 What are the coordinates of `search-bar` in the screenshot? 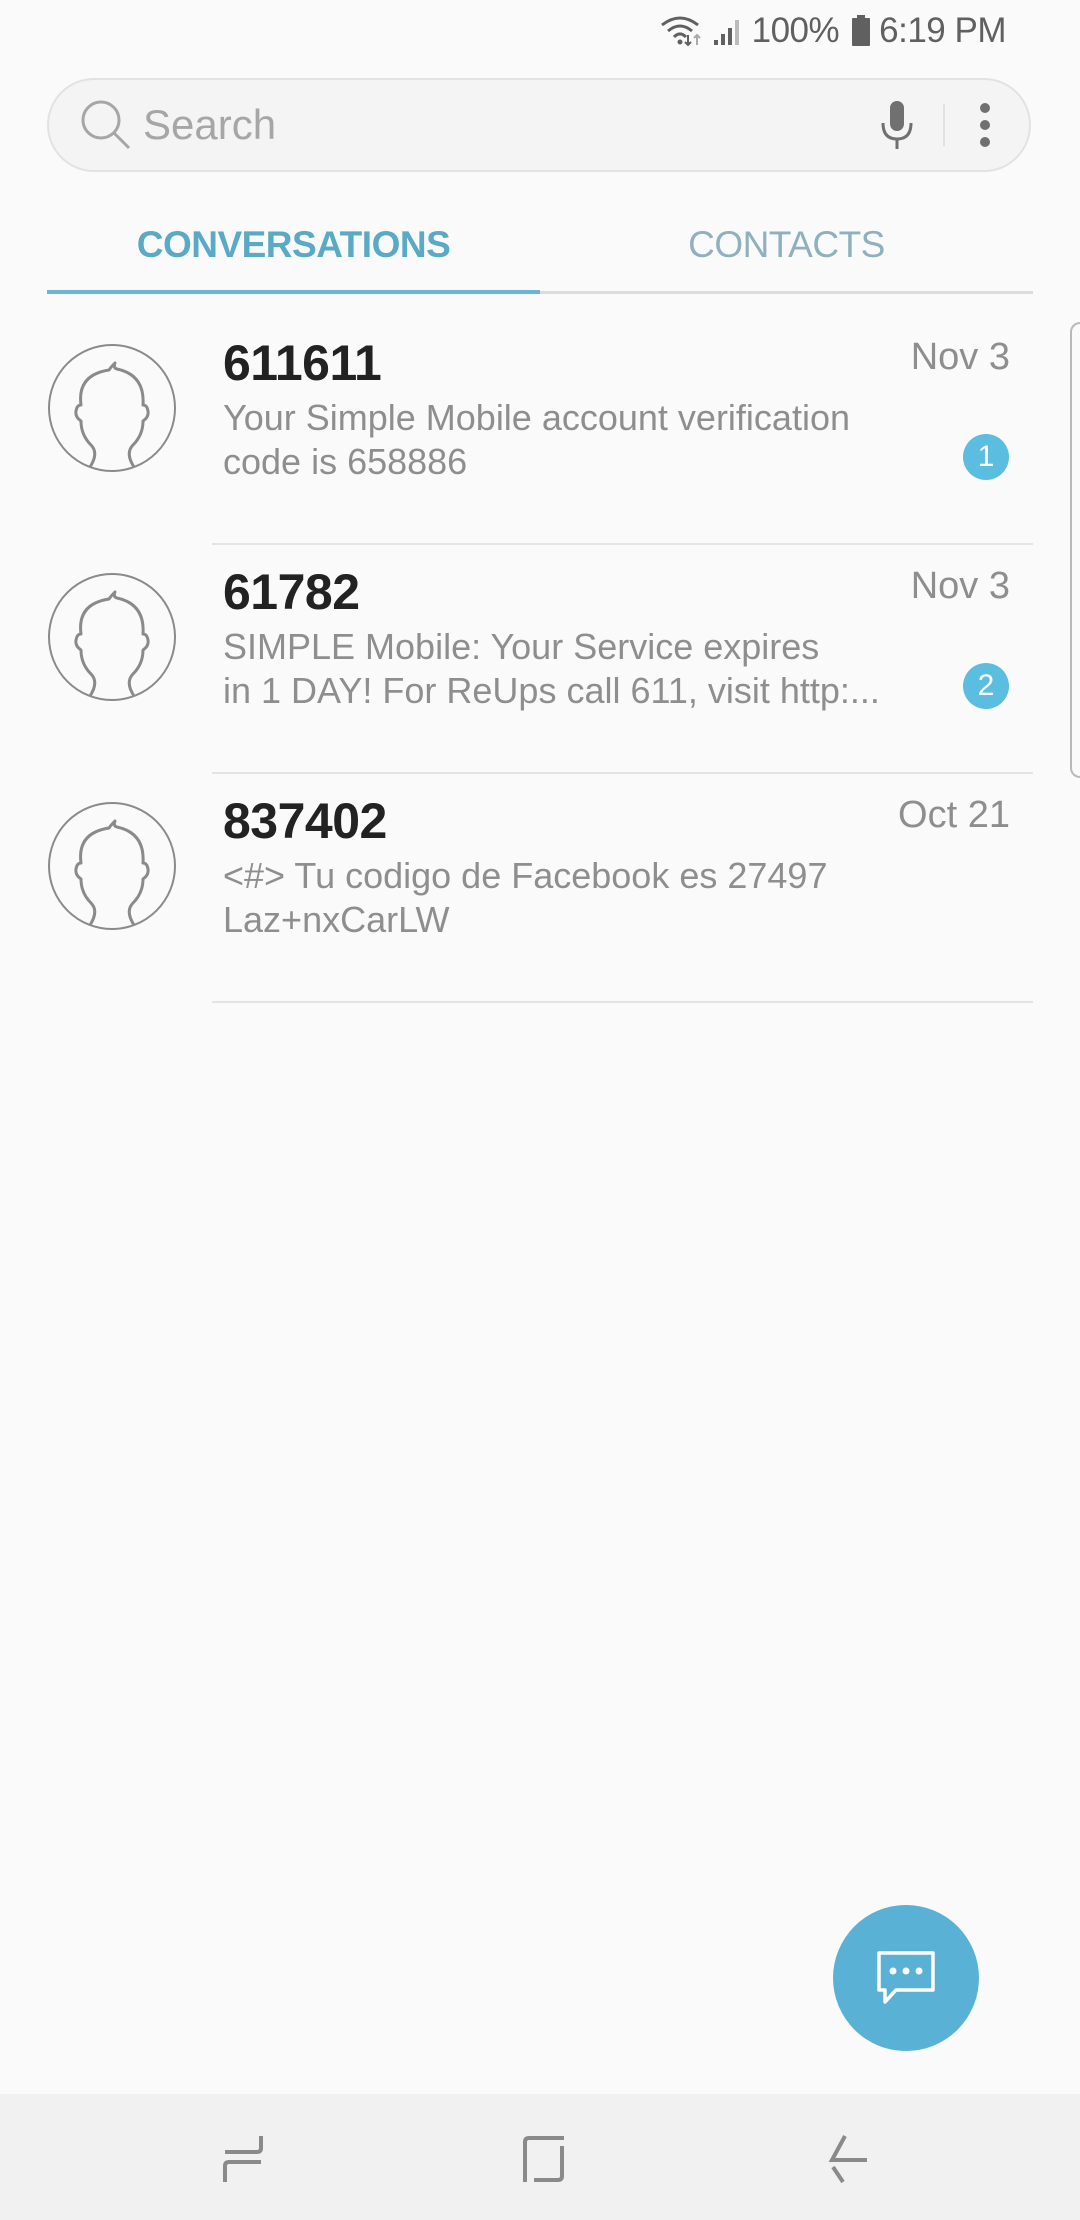 It's located at (539, 125).